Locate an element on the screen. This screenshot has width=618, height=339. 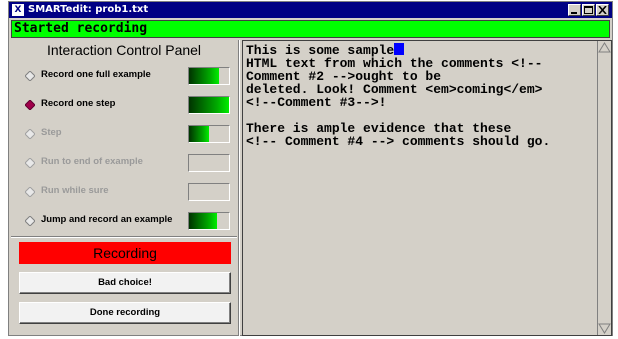
panel-title: Interaction Control Panel is located at coordinates (124, 50).